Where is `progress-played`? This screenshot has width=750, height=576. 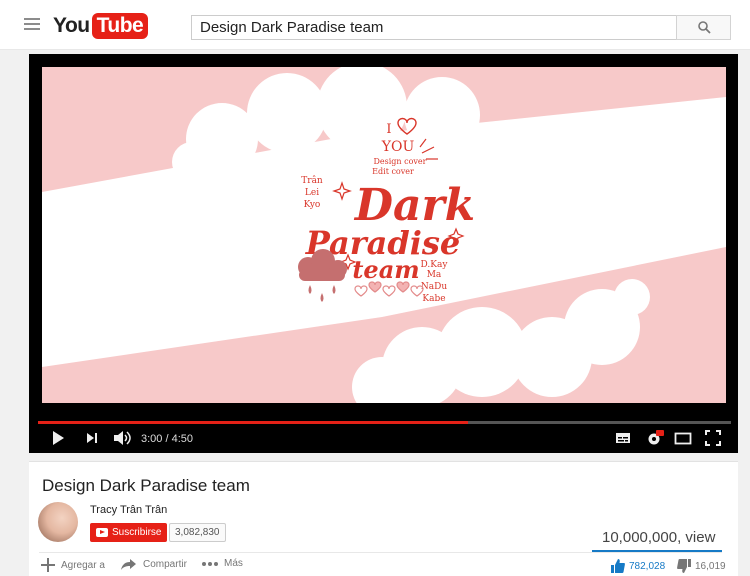
progress-played is located at coordinates (253, 422).